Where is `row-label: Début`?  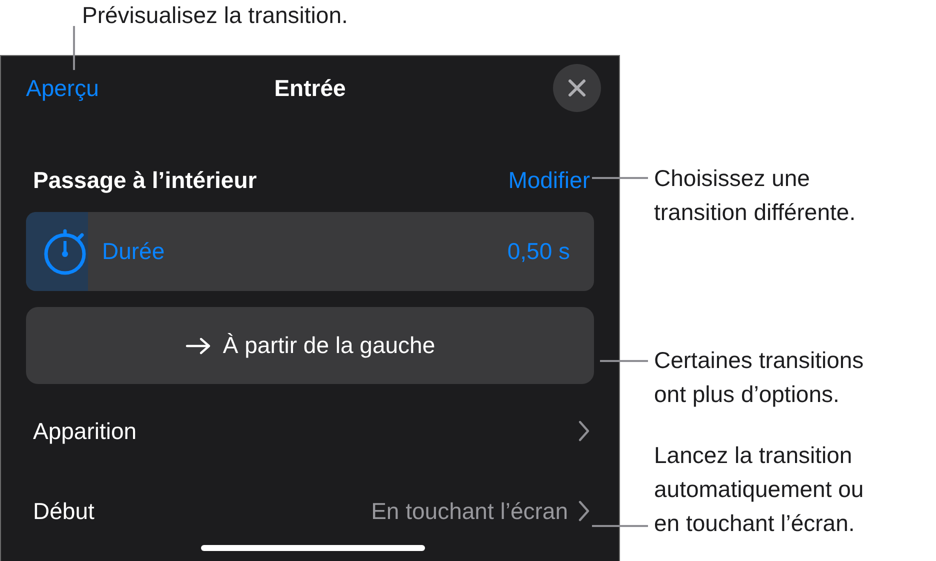
row-label: Début is located at coordinates (64, 511).